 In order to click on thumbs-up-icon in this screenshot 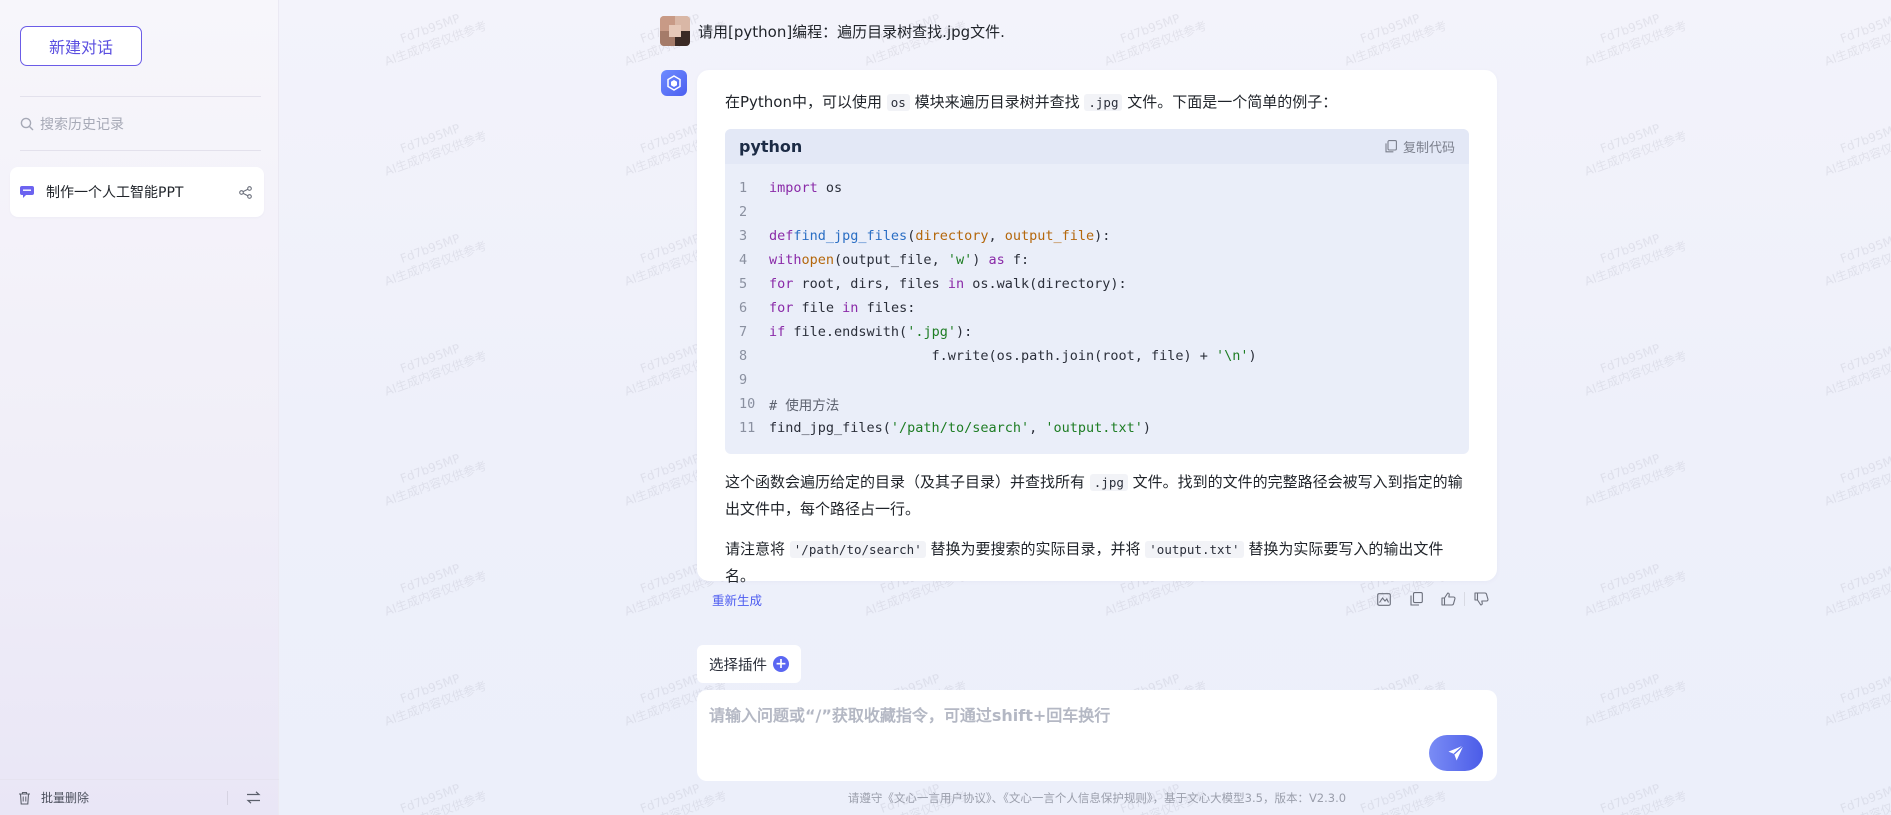, I will do `click(1448, 599)`.